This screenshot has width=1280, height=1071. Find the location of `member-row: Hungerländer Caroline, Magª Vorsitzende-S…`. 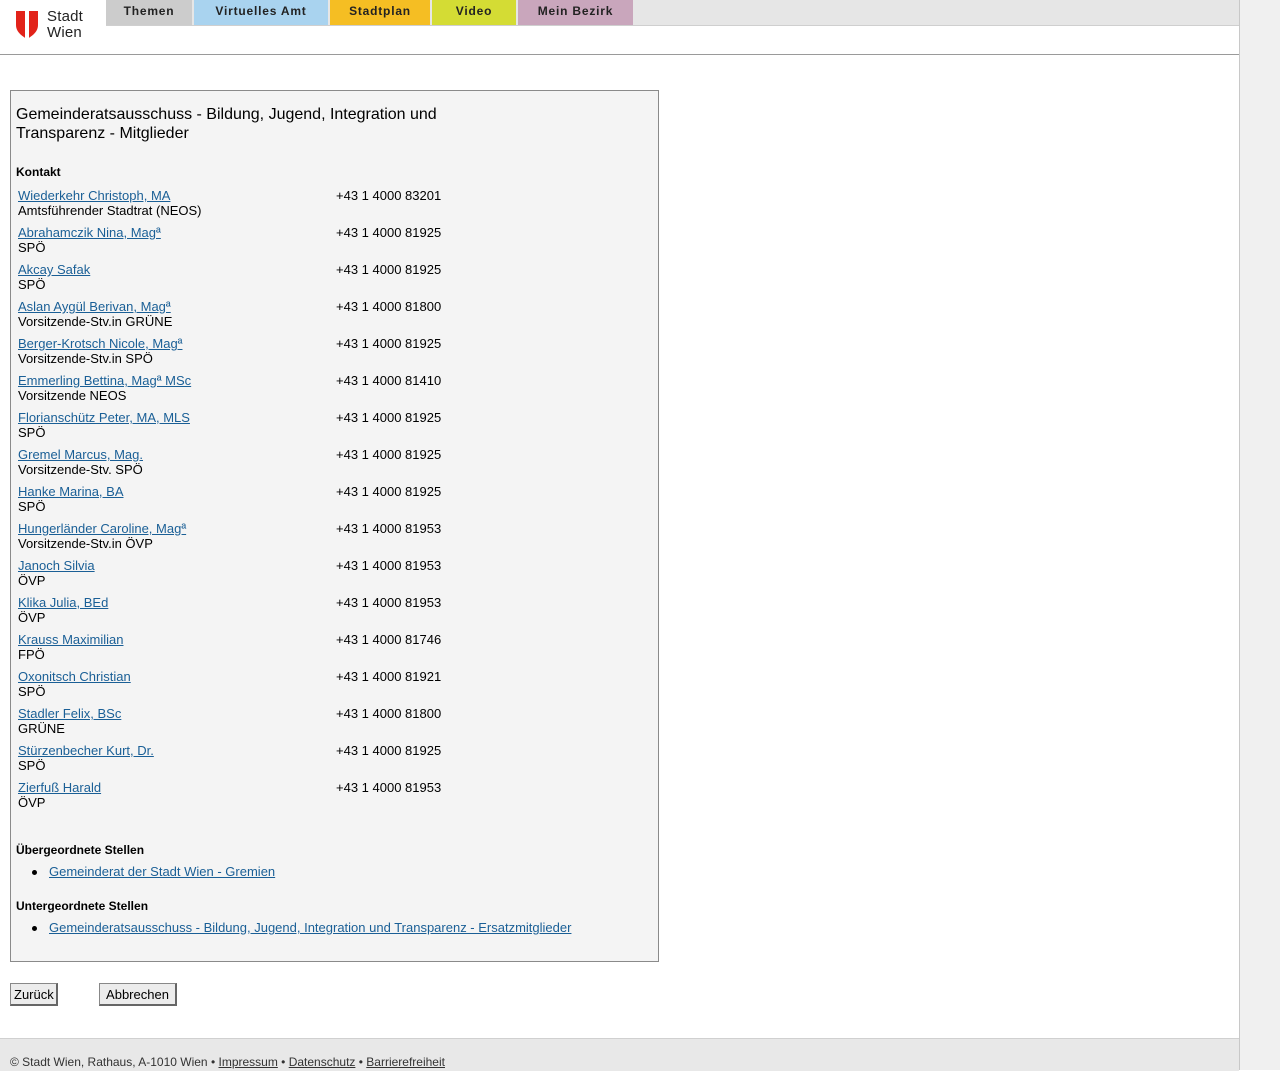

member-row: Hungerländer Caroline, Magª Vorsitzende-S… is located at coordinates (328, 538).